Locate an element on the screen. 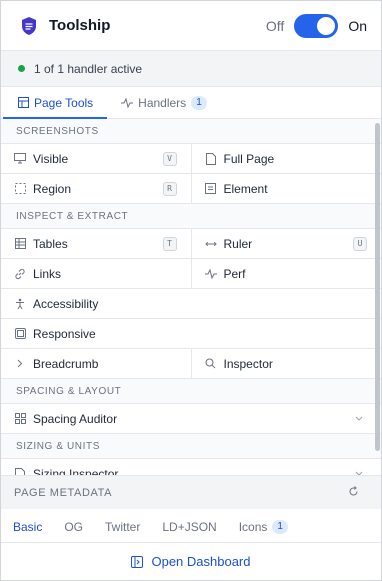  header: Toolship Off On is located at coordinates (191, 26).